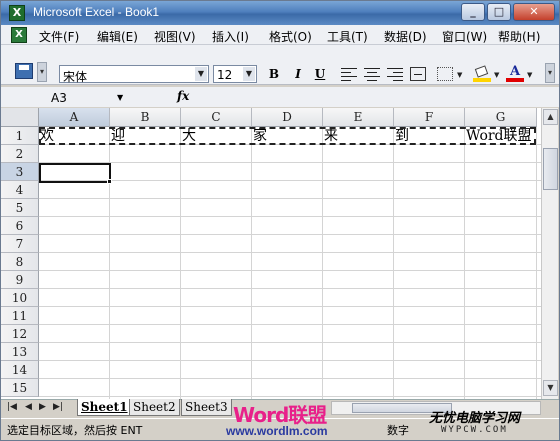  What do you see at coordinates (499, 12) in the screenshot?
I see `maximize-button: □` at bounding box center [499, 12].